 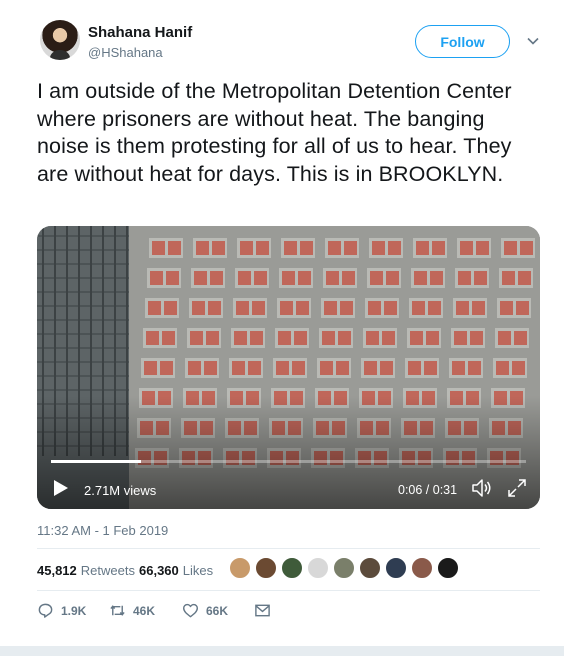 I want to click on retweet-icon, so click(x=117, y=610).